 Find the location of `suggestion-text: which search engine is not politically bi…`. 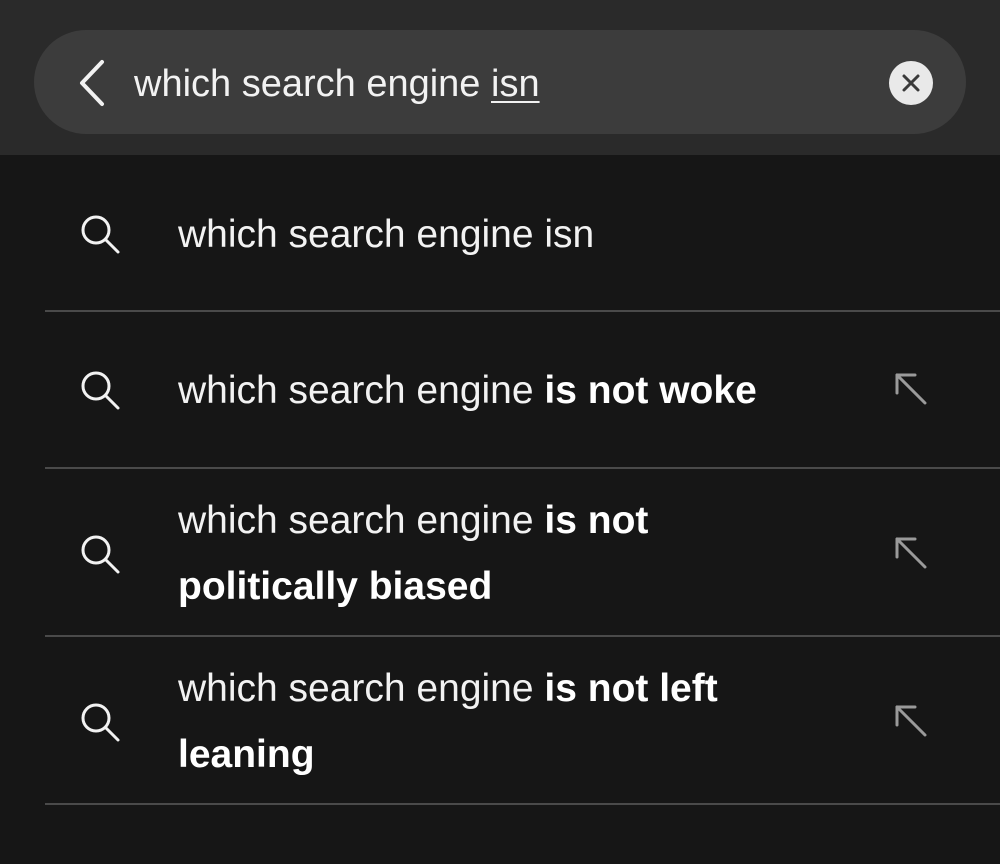

suggestion-text: which search engine is not politically bi… is located at coordinates (413, 553).